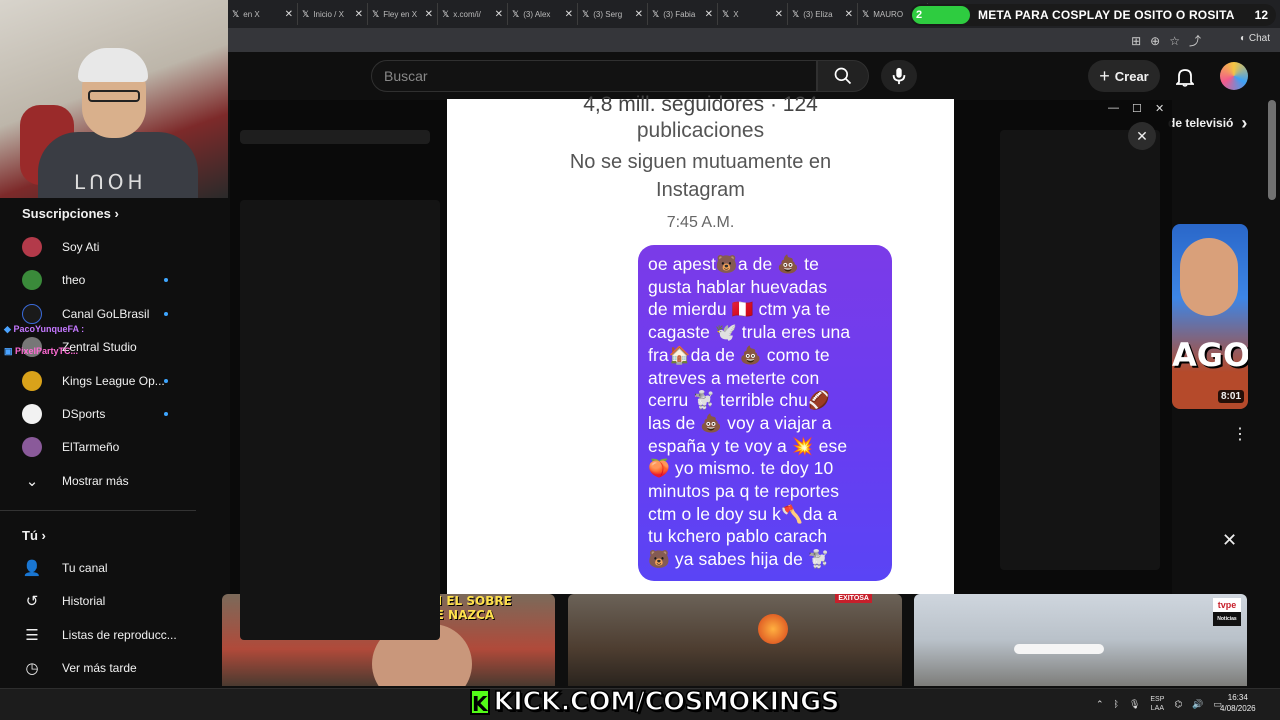  What do you see at coordinates (112, 280) in the screenshot?
I see `sidebar-item-theo: theo` at bounding box center [112, 280].